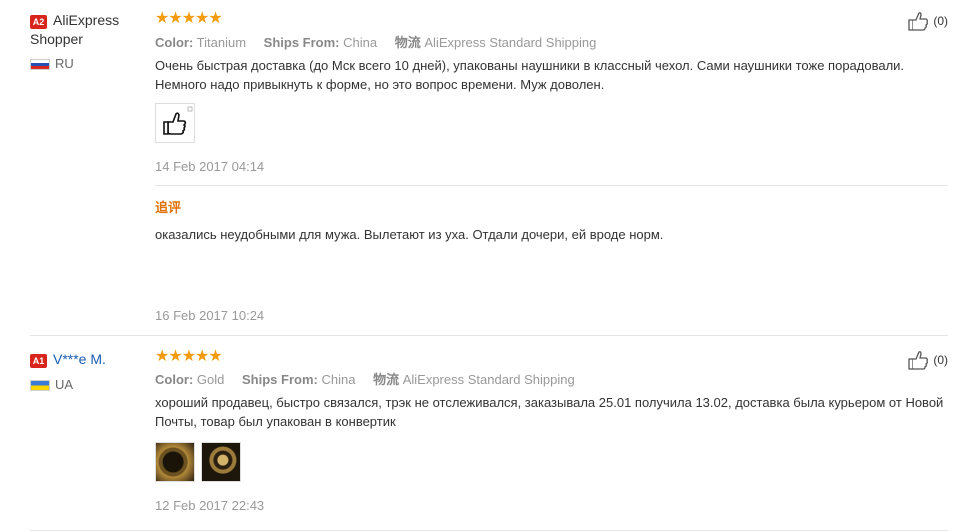 The width and height of the screenshot is (978, 532). I want to click on review-date: 14 Feb 2017 04:14, so click(210, 166).